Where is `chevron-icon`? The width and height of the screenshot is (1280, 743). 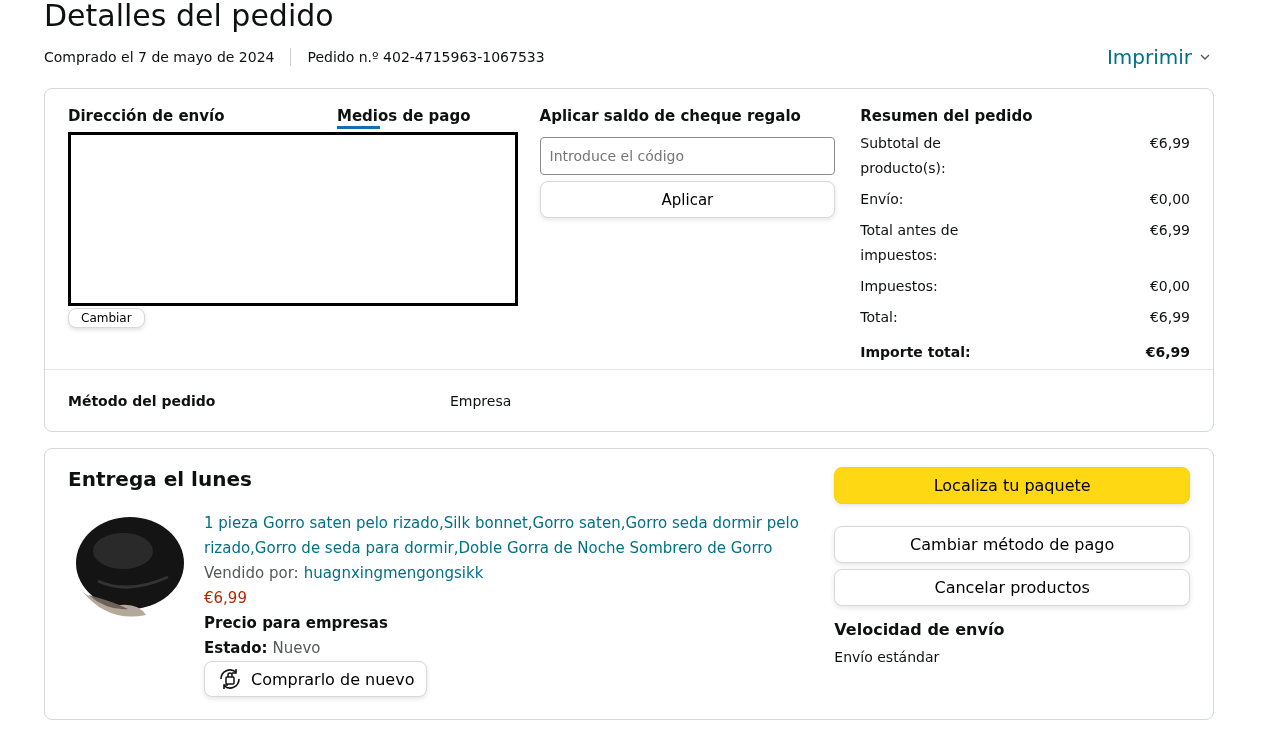
chevron-icon is located at coordinates (1205, 57).